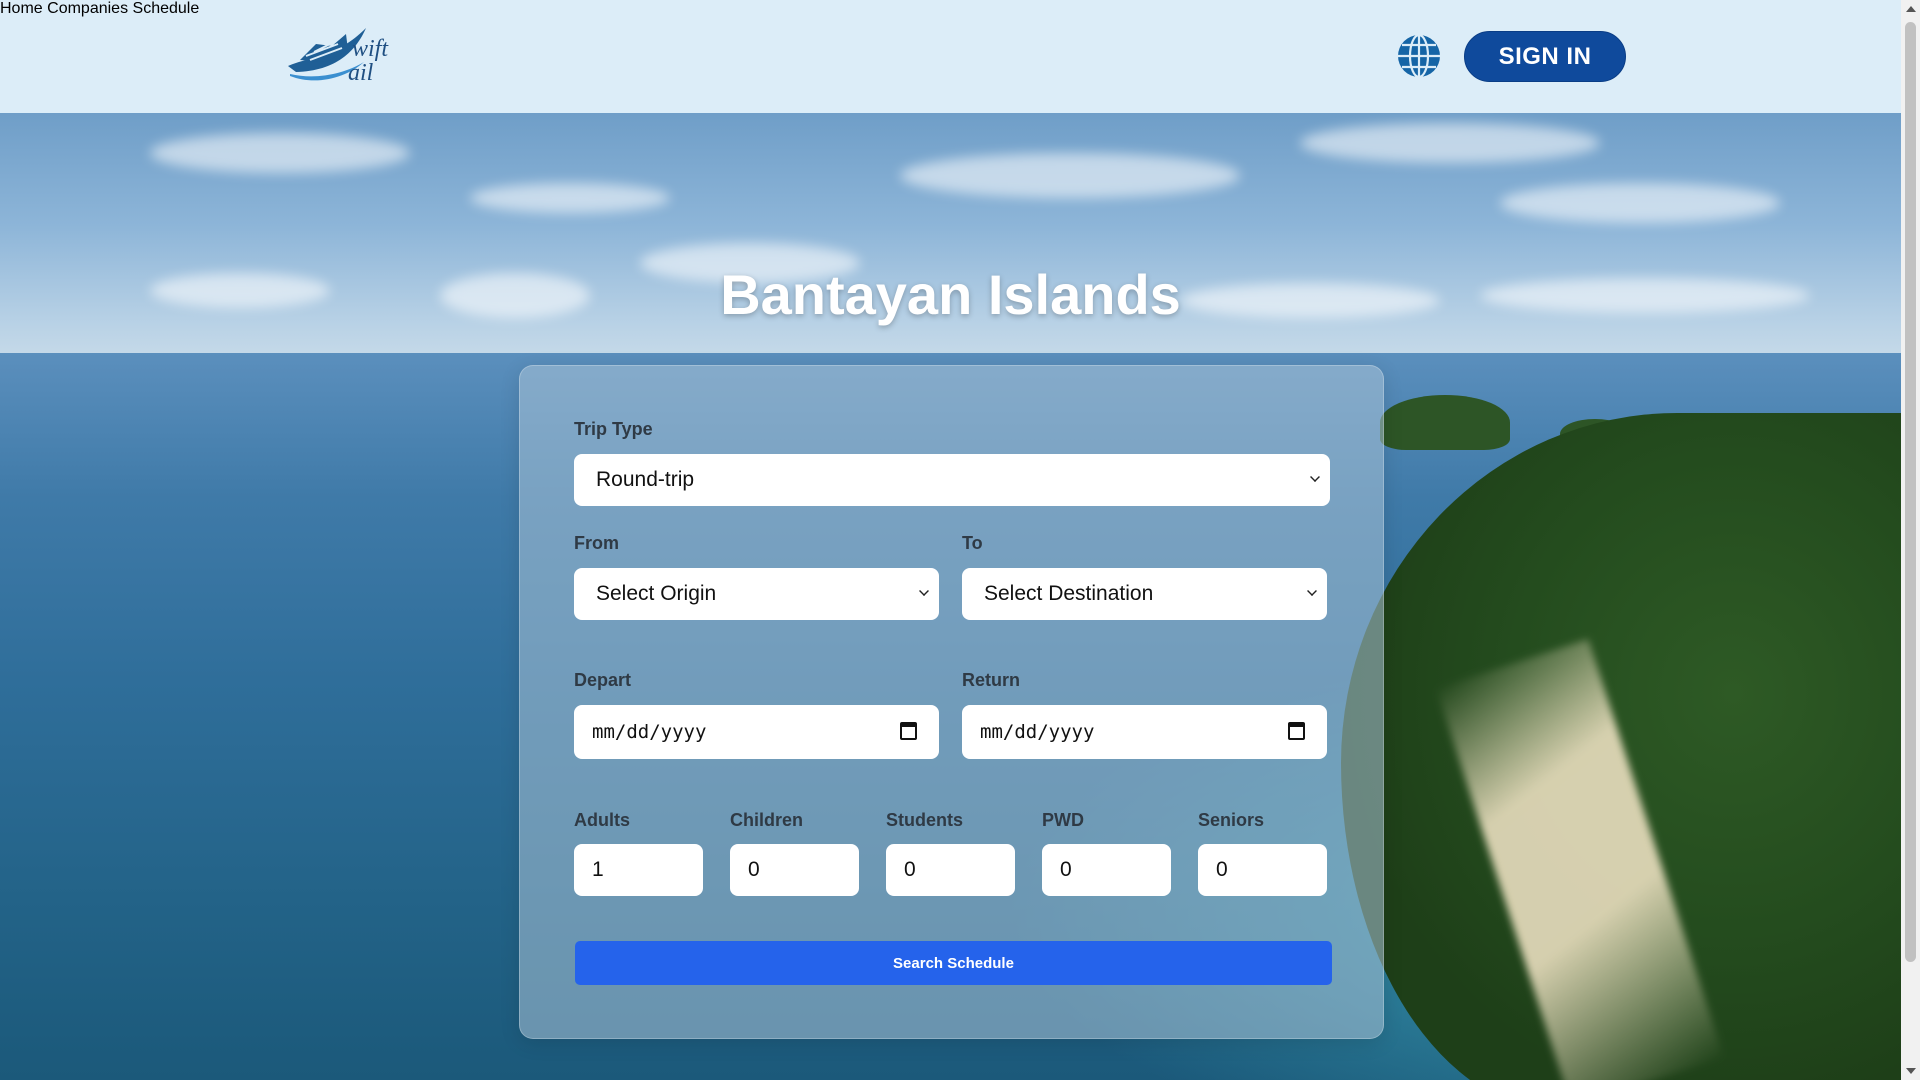  What do you see at coordinates (1231, 820) in the screenshot?
I see `seniors-label: Seniors` at bounding box center [1231, 820].